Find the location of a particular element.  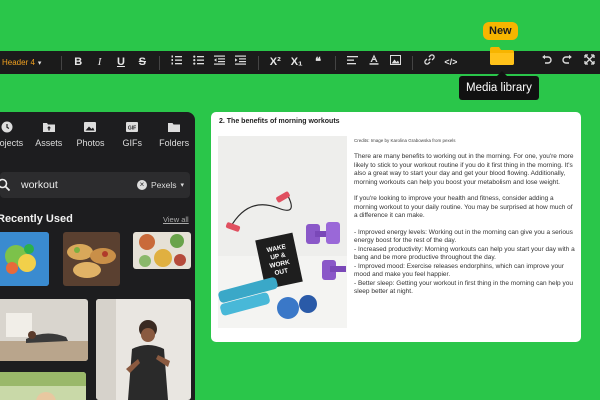

folder-icon is located at coordinates (174, 127).